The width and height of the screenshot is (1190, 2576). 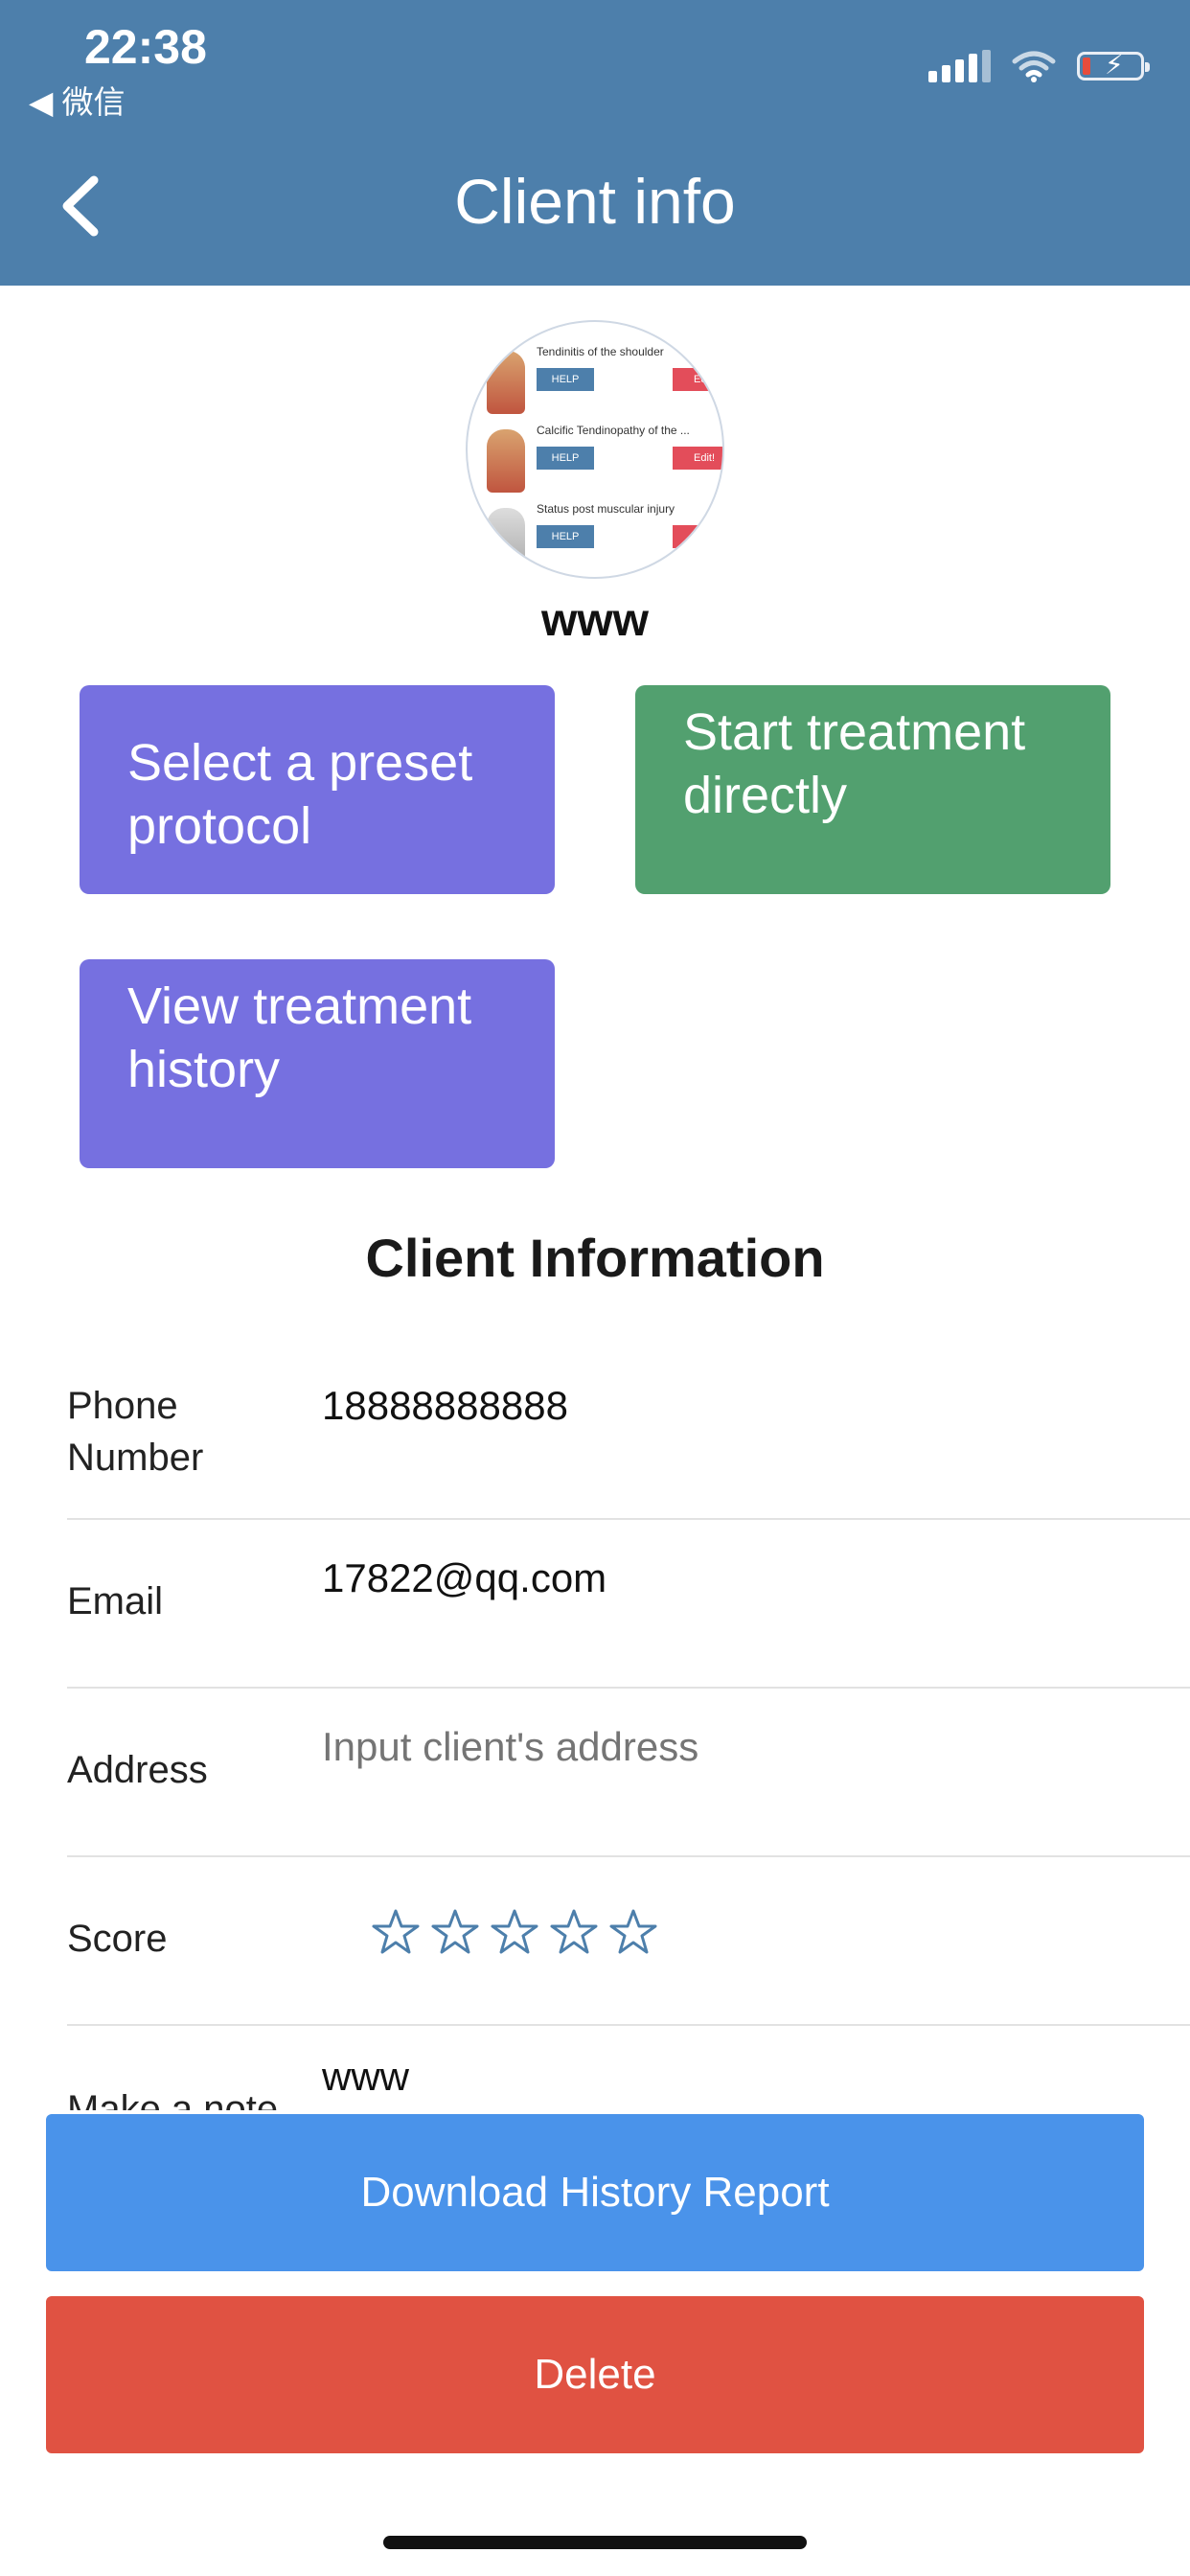 What do you see at coordinates (595, 201) in the screenshot?
I see `page-title: Client info` at bounding box center [595, 201].